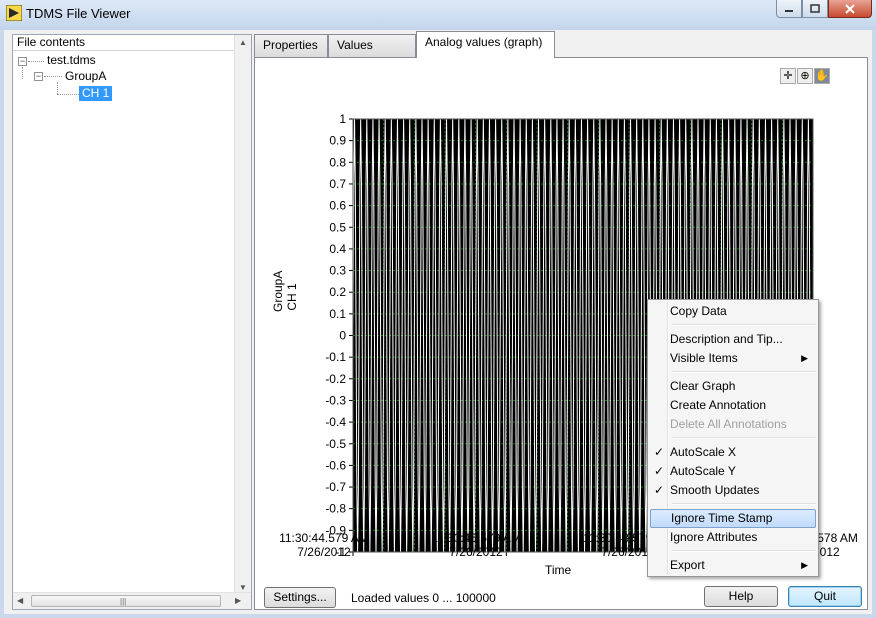  What do you see at coordinates (687, 565) in the screenshot?
I see `menu-item-label: Export` at bounding box center [687, 565].